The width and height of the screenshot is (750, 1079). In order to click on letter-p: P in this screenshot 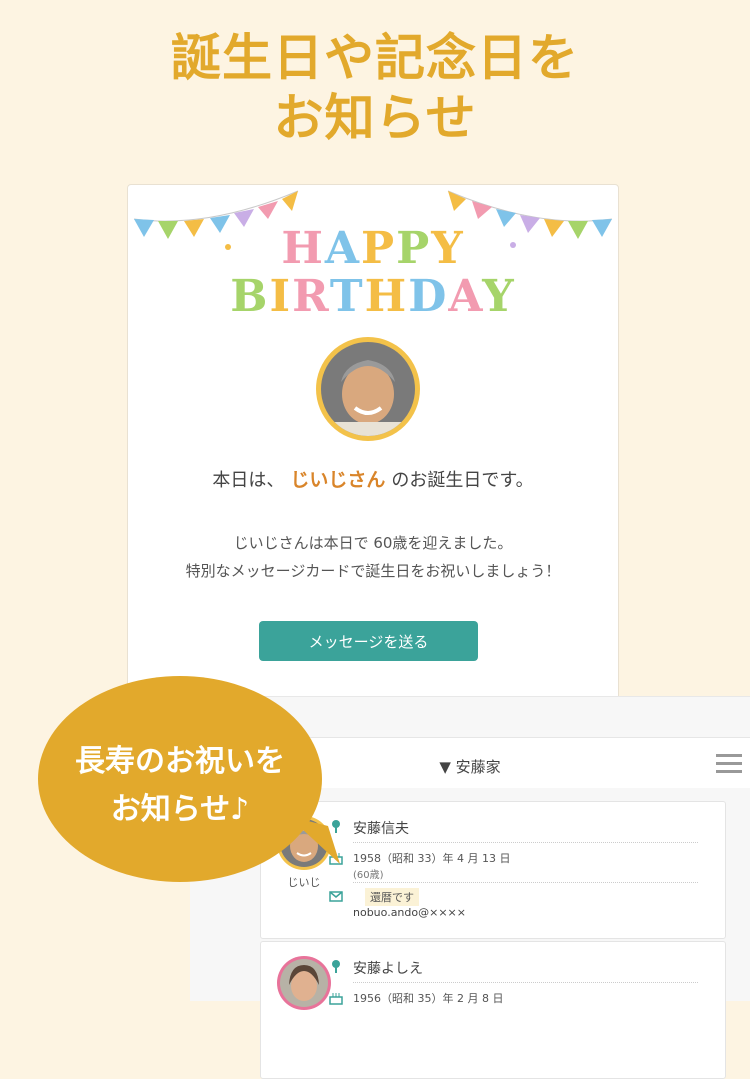, I will do `click(379, 248)`.